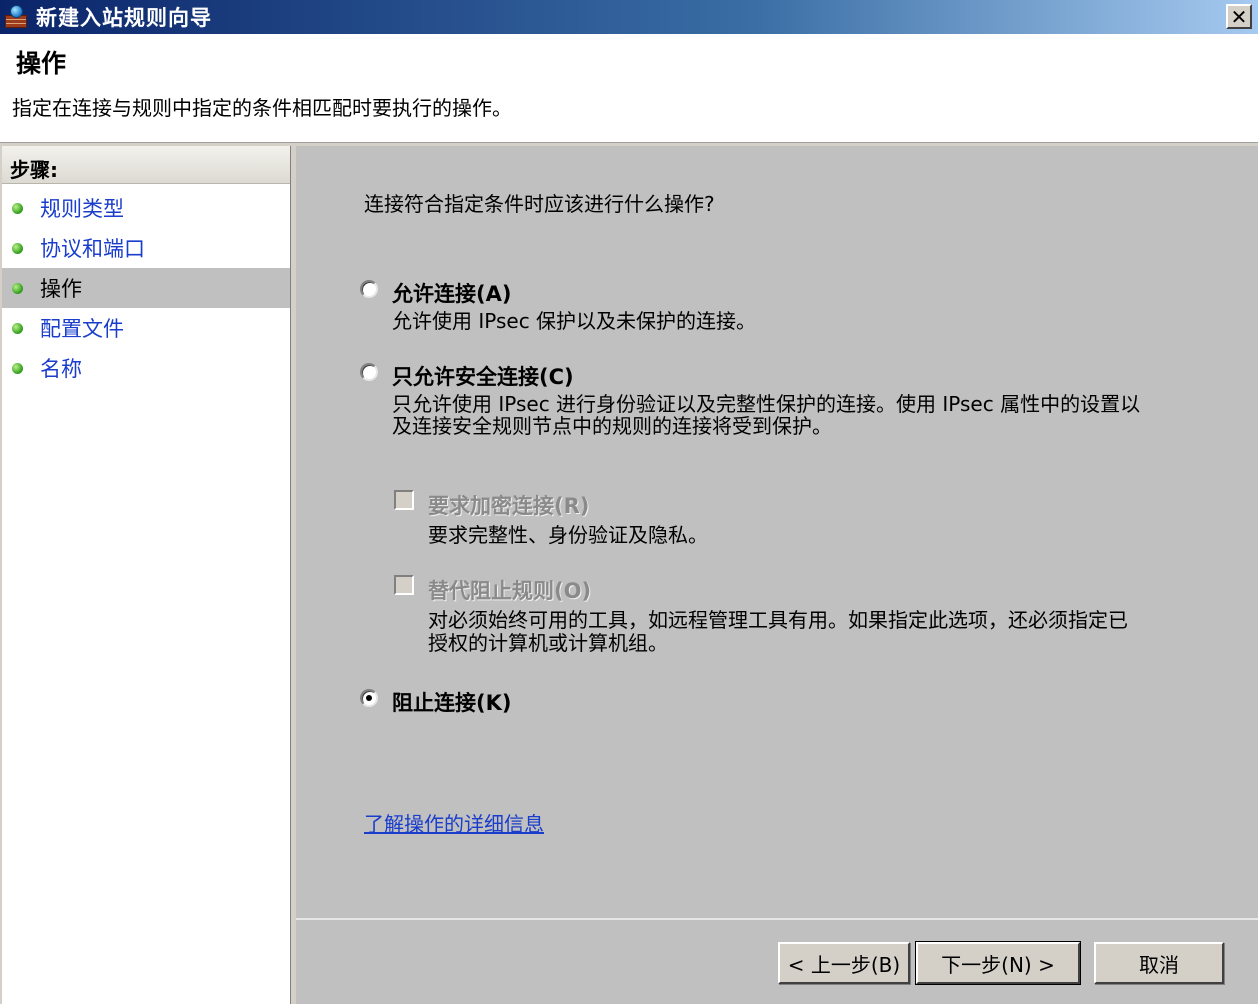  Describe the element at coordinates (777, 961) in the screenshot. I see `button-bar: < 上一步(B) 下一步(N) > 取消` at that location.